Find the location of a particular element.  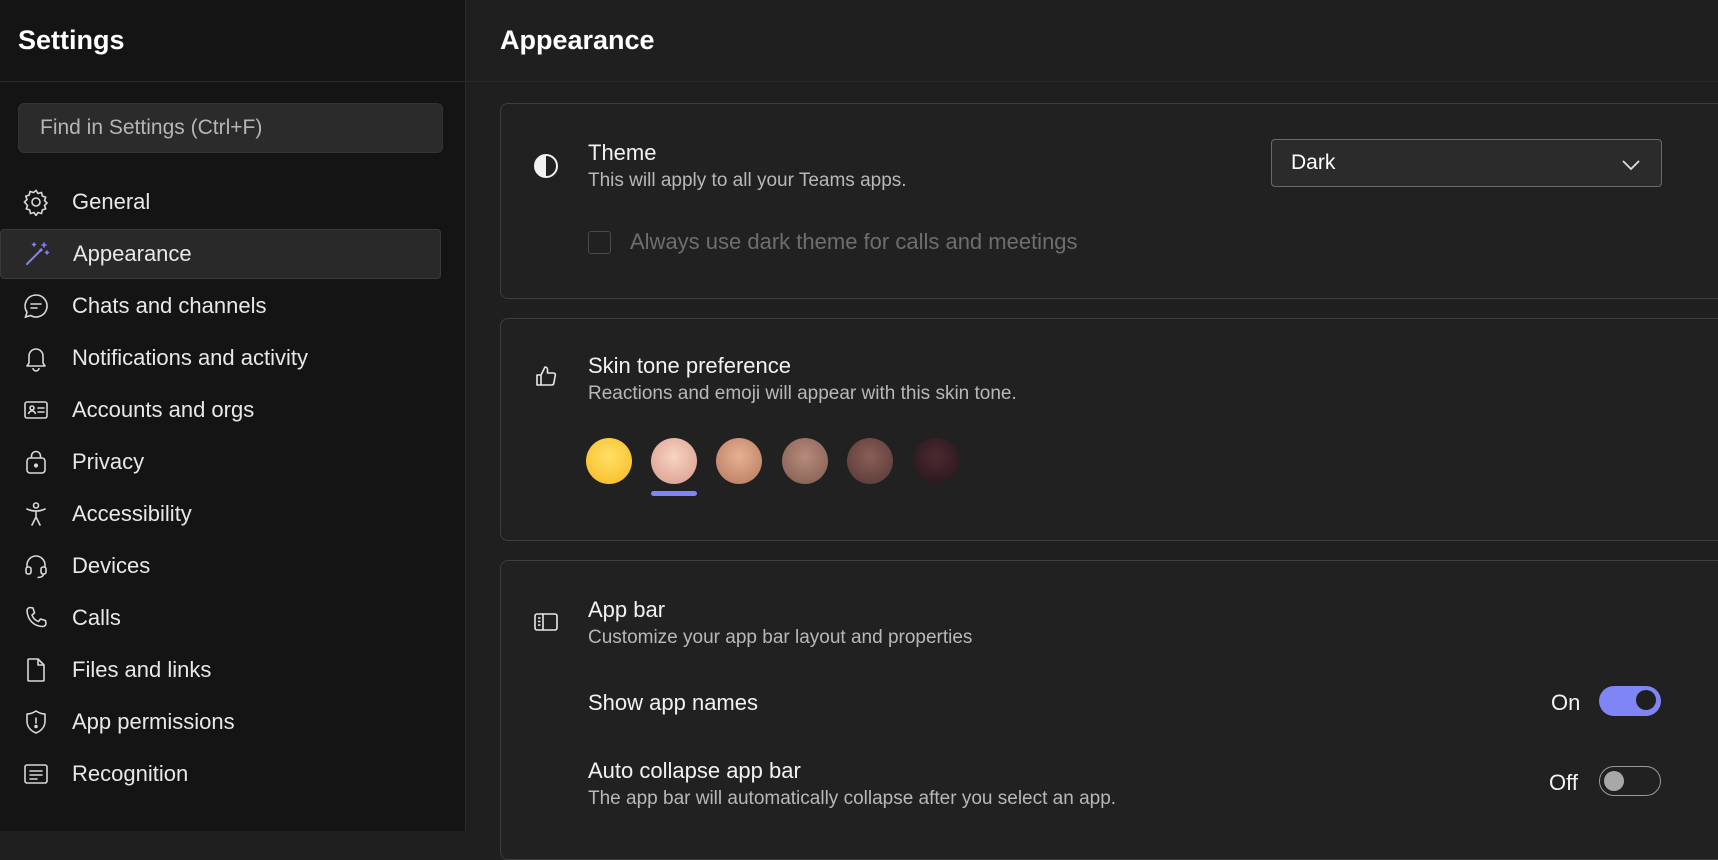

sidebar-item-label: Recognition is located at coordinates (130, 773).